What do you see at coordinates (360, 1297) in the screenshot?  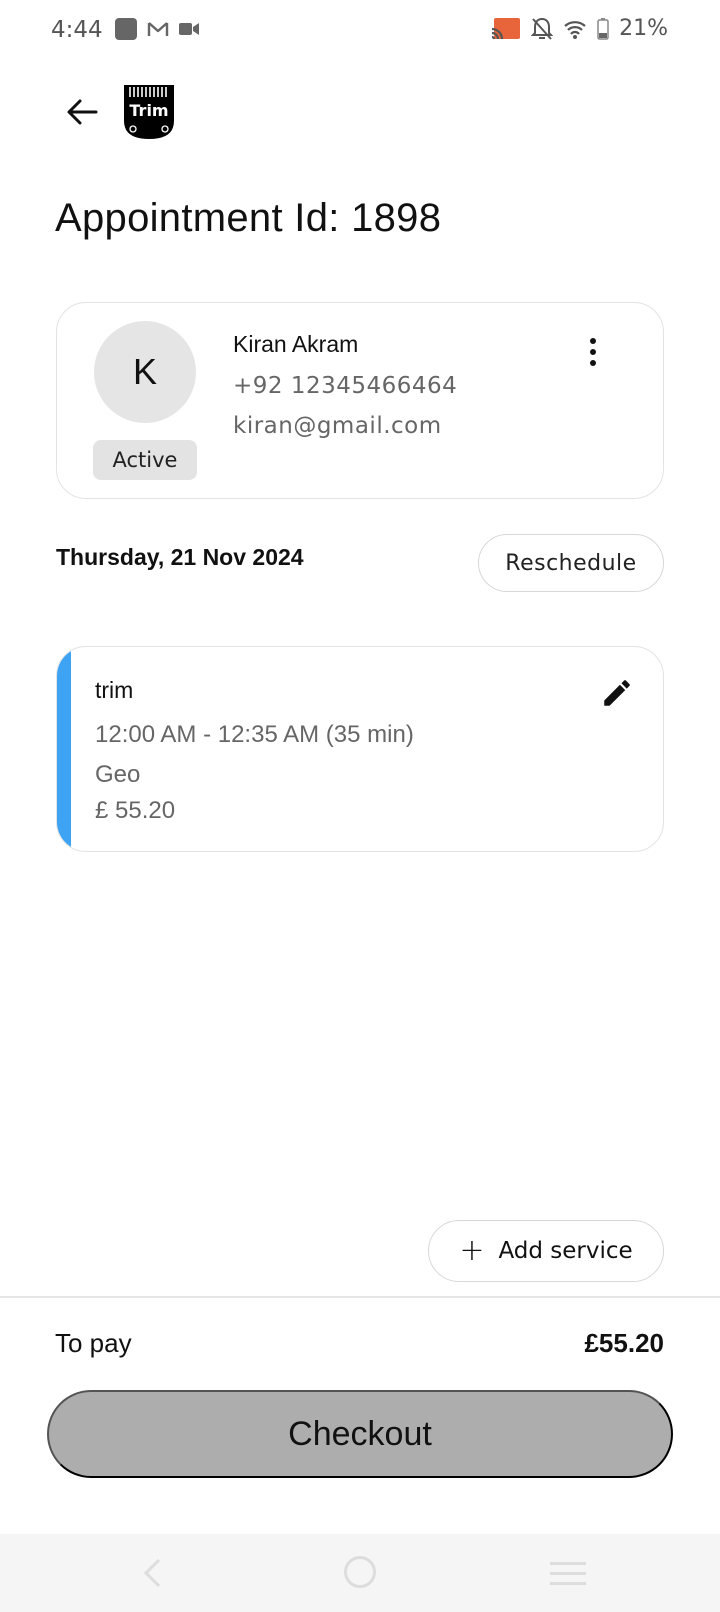 I see `divider` at bounding box center [360, 1297].